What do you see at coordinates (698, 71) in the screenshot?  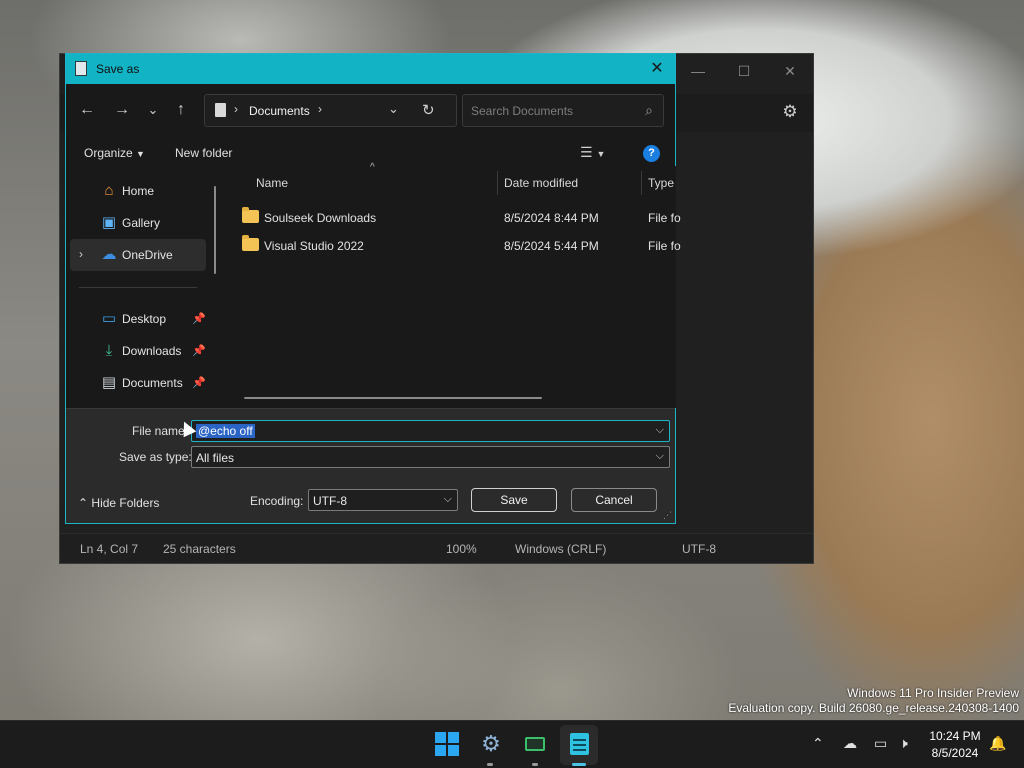 I see `minimize-button: —` at bounding box center [698, 71].